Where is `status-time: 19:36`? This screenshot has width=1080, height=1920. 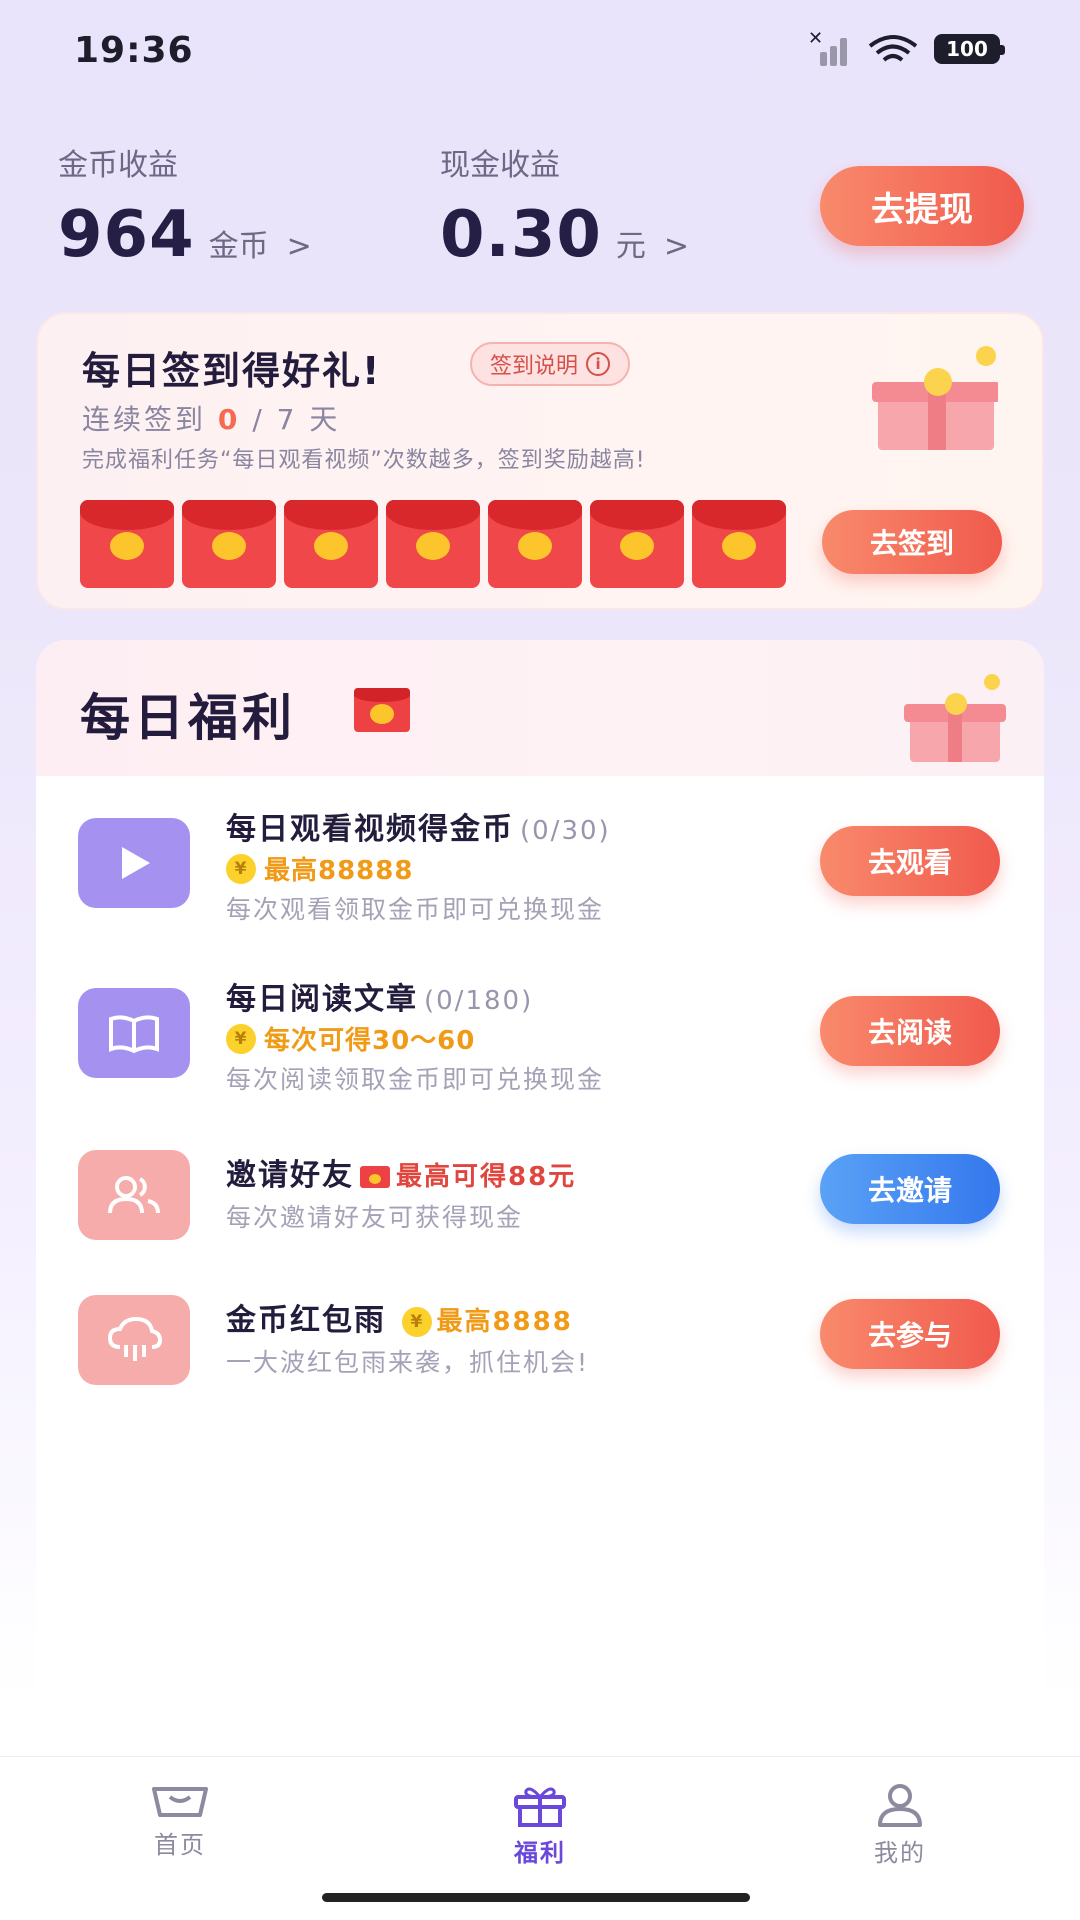 status-time: 19:36 is located at coordinates (134, 50).